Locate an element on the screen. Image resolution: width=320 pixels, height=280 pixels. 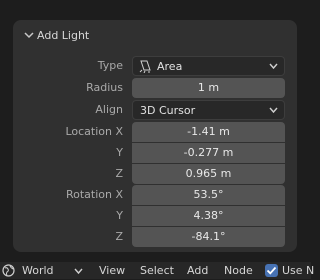
align-row: Align 3D Cursor is located at coordinates (155, 110).